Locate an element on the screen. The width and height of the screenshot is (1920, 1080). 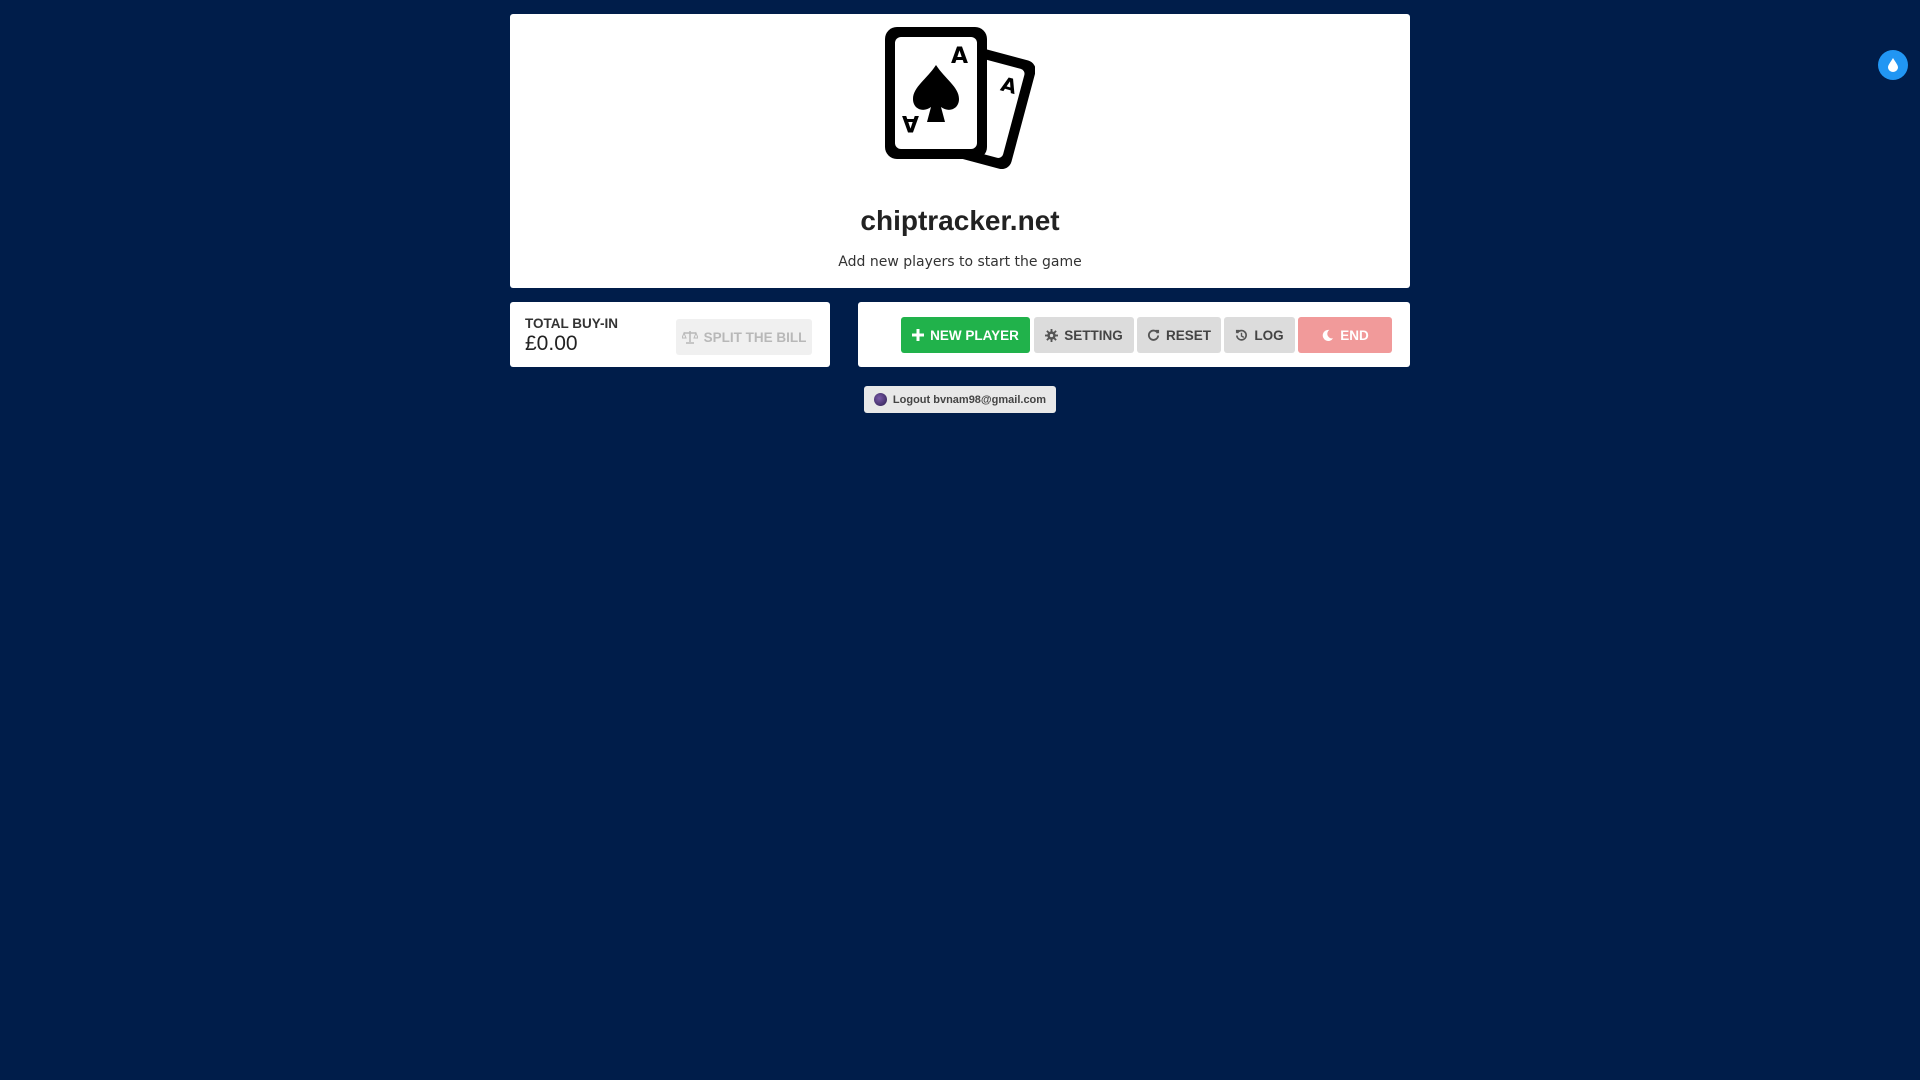
site-title: chiptracker.net is located at coordinates (960, 220).